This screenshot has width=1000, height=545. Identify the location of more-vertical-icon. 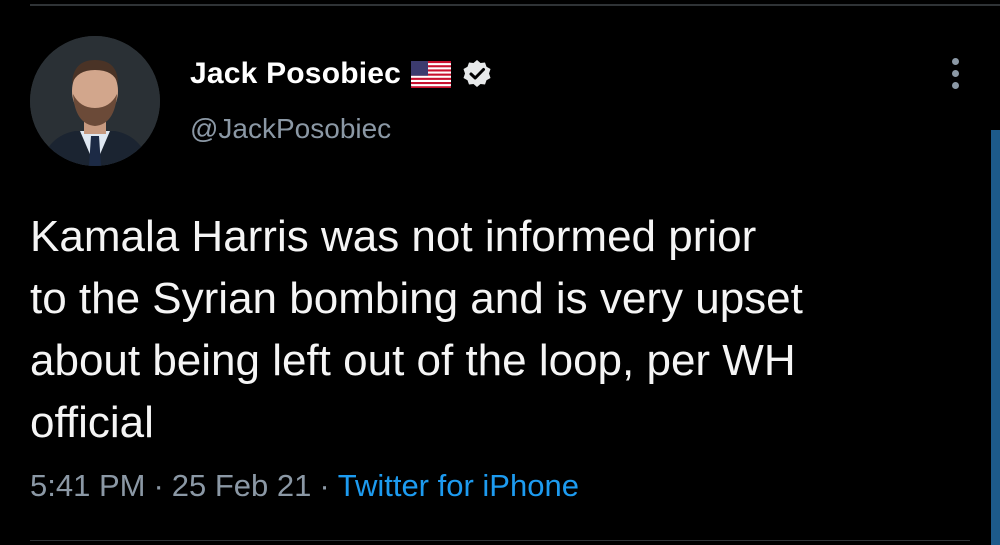
(956, 75).